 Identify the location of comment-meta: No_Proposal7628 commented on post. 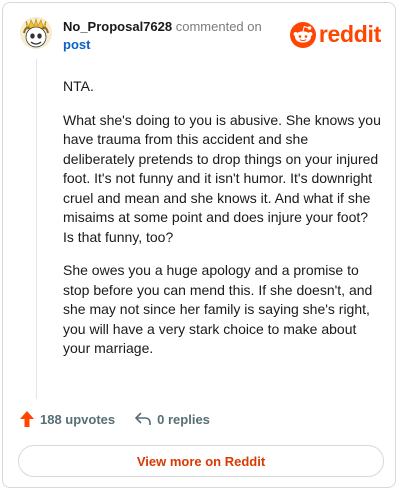
(162, 36).